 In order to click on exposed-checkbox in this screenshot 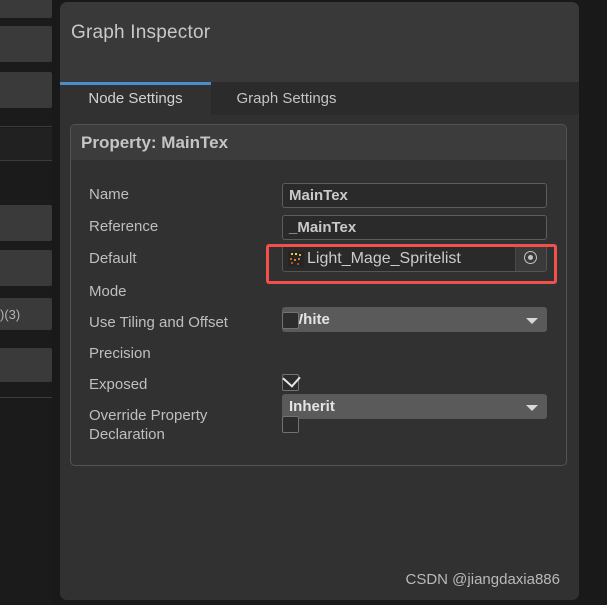, I will do `click(291, 380)`.